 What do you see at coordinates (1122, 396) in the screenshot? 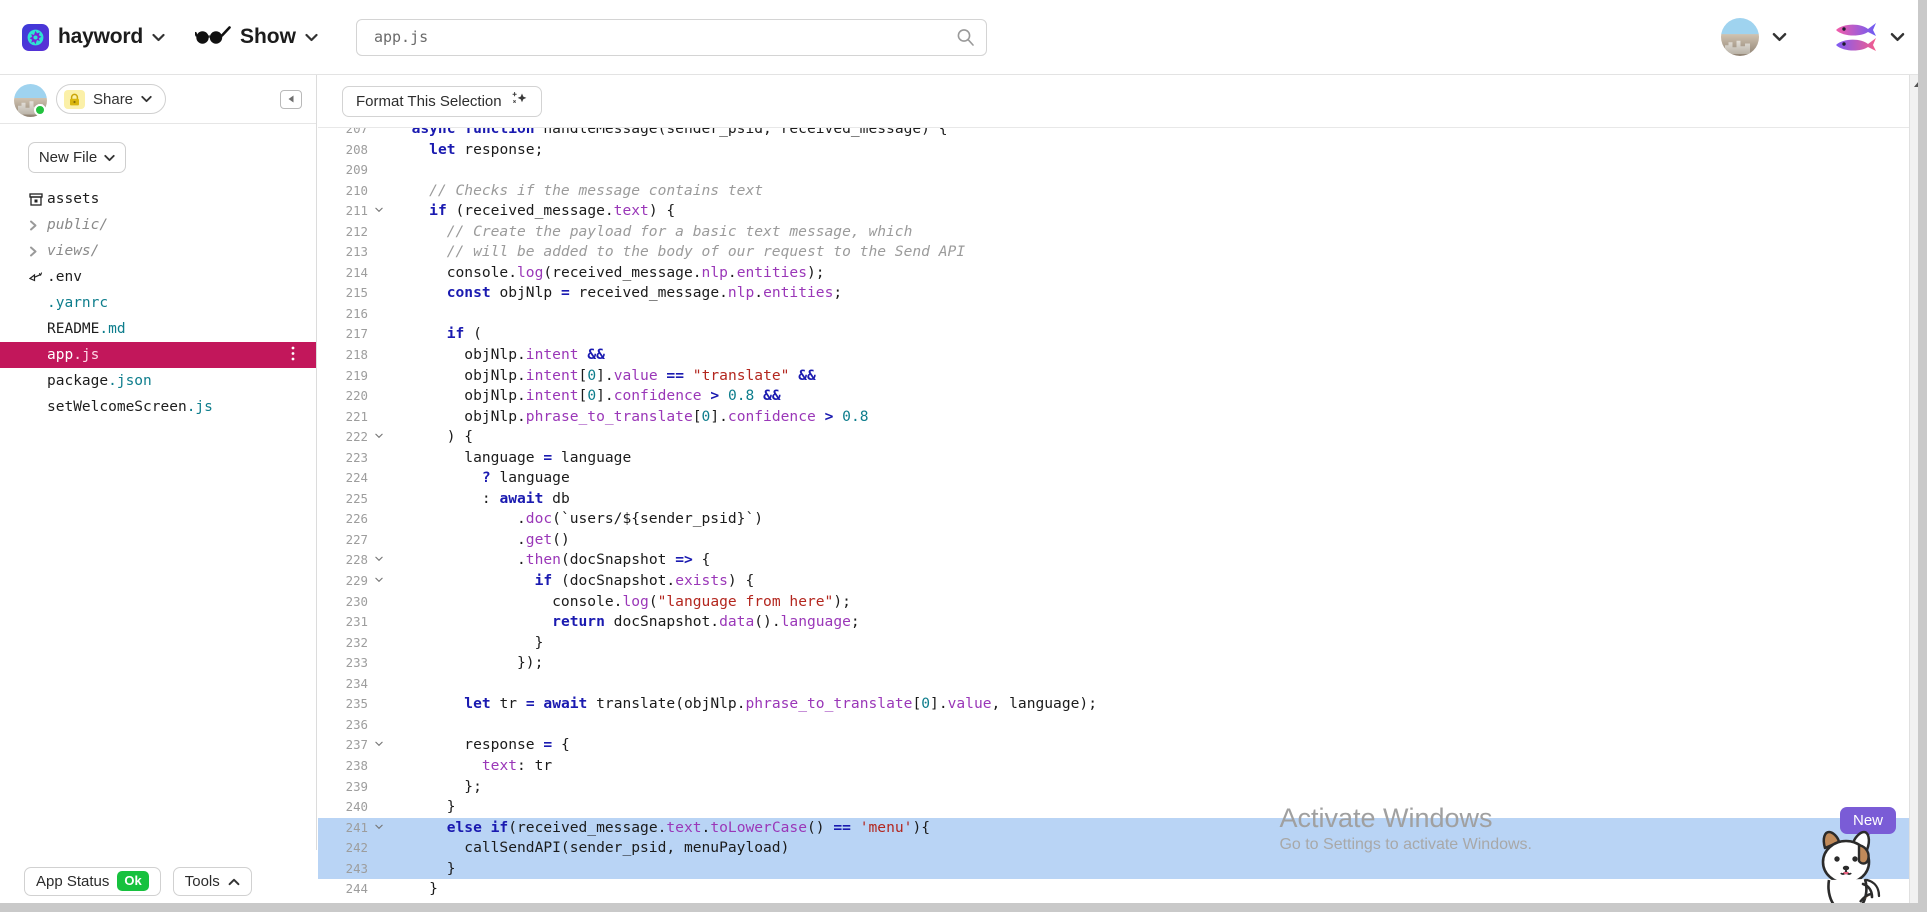
I see `code-line: 220 objNlp.intent[0].confidence > 0.8 &&` at bounding box center [1122, 396].